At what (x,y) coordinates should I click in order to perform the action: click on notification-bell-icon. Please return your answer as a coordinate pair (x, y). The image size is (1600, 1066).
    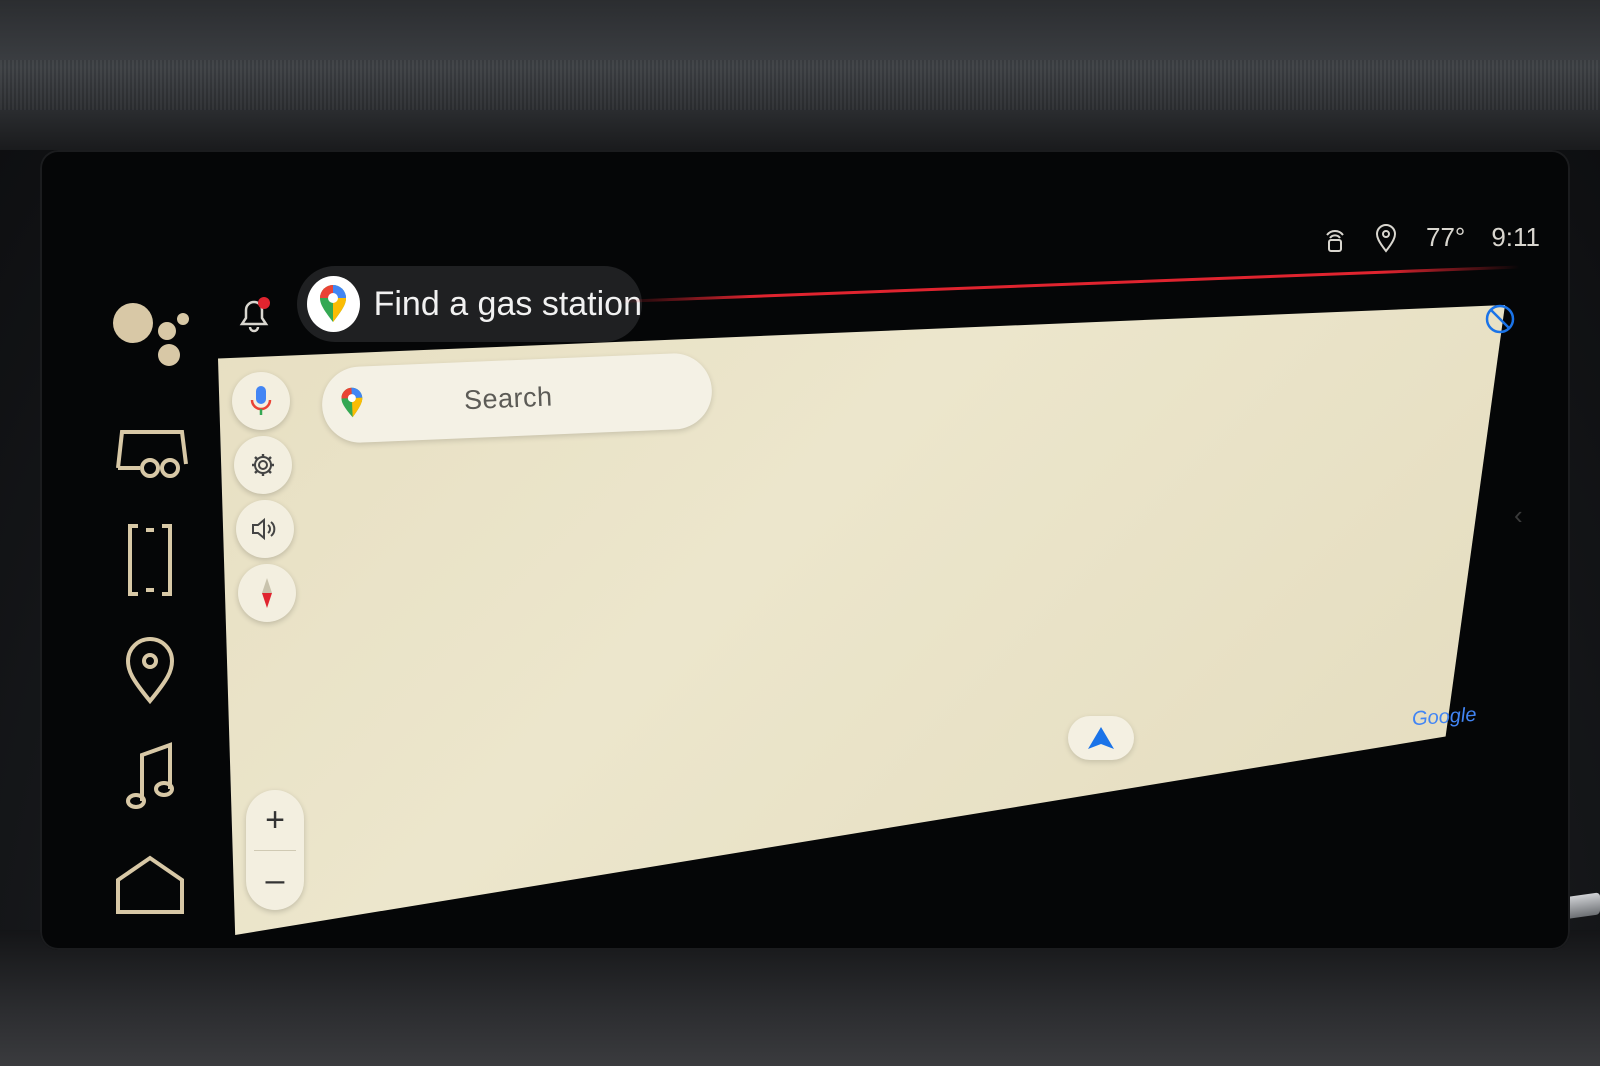
    Looking at the image, I should click on (254, 314).